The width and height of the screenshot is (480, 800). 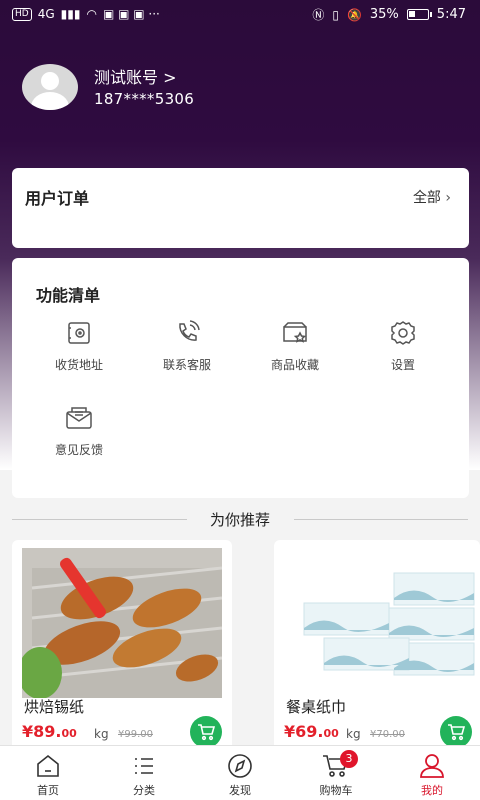 What do you see at coordinates (240, 766) in the screenshot?
I see `compass-icon` at bounding box center [240, 766].